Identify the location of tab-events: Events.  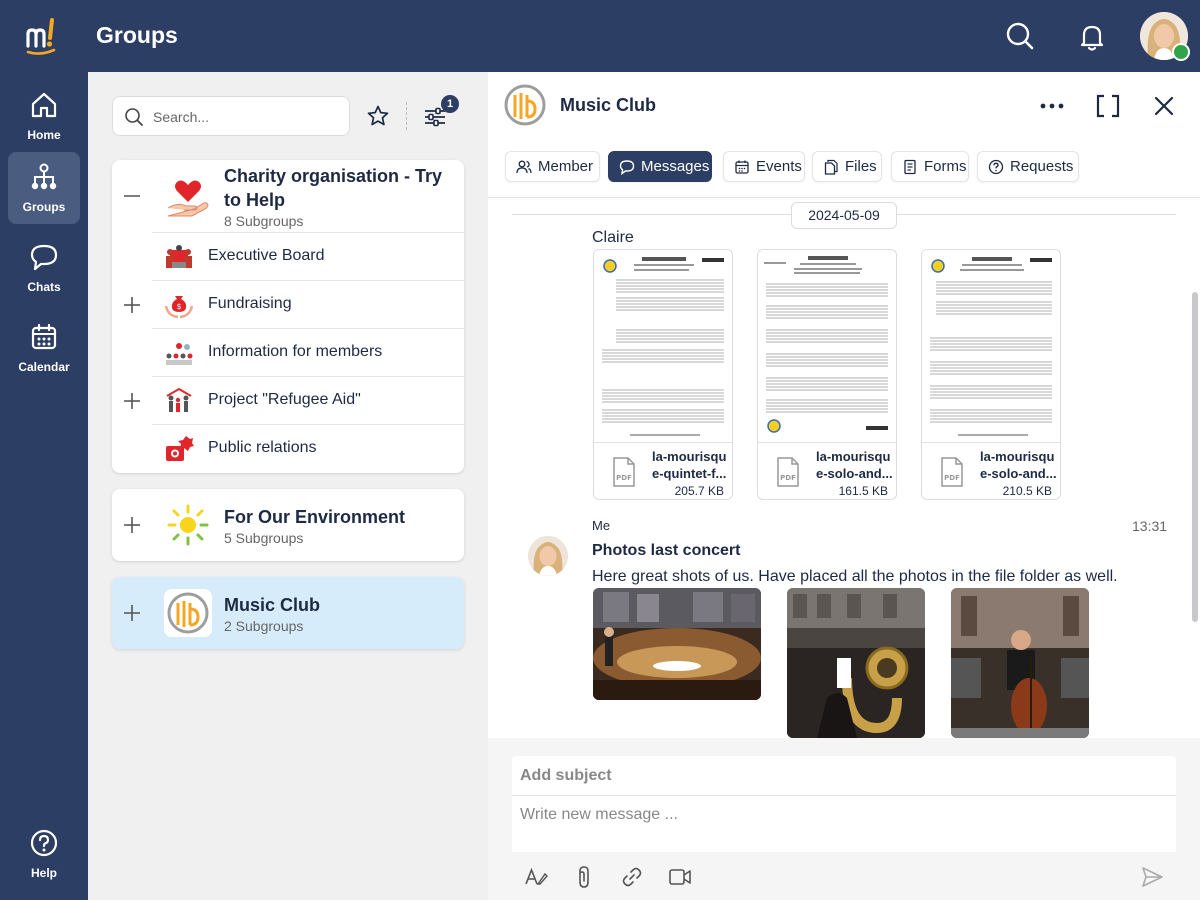
(764, 166).